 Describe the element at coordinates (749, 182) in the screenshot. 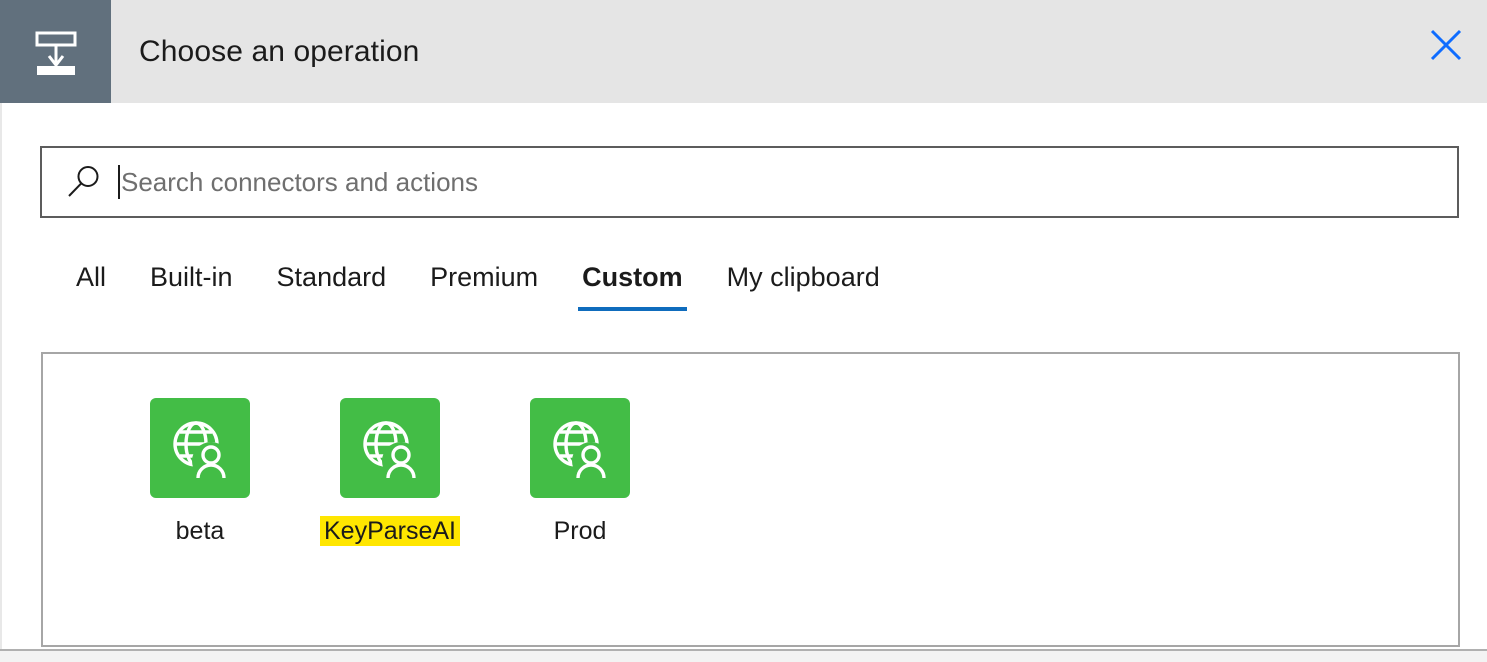

I see `search-field-wrapper: Search connectors and actions` at that location.